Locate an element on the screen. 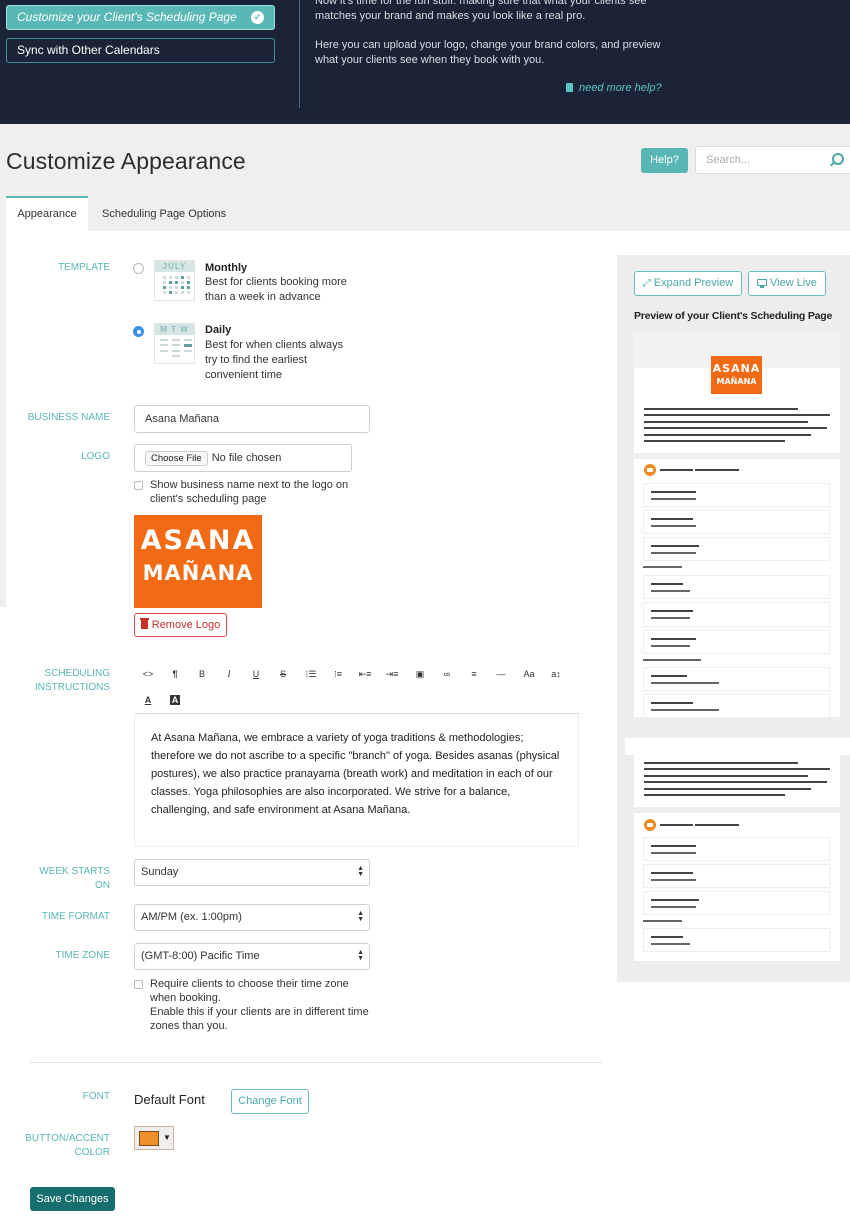  help-button: Help? is located at coordinates (664, 160).